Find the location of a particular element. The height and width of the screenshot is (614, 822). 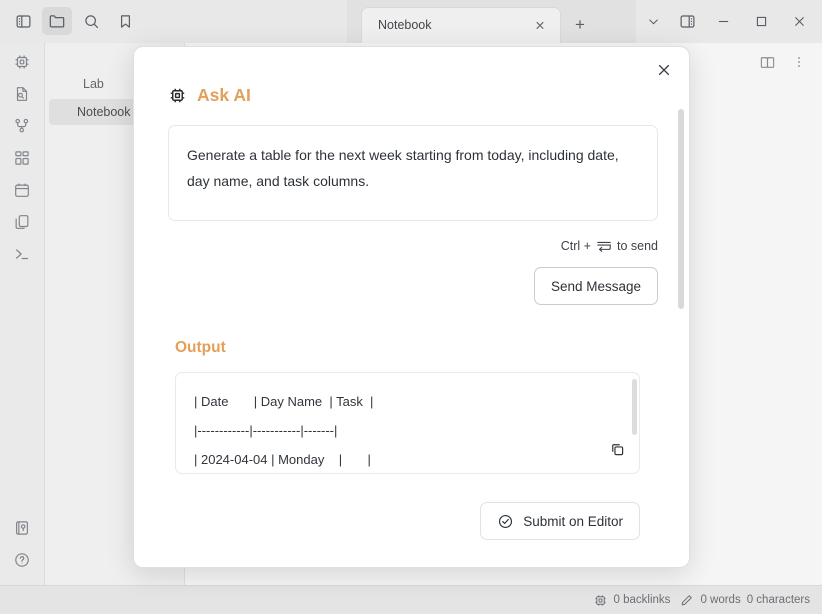

enter-key-icon is located at coordinates (604, 246).